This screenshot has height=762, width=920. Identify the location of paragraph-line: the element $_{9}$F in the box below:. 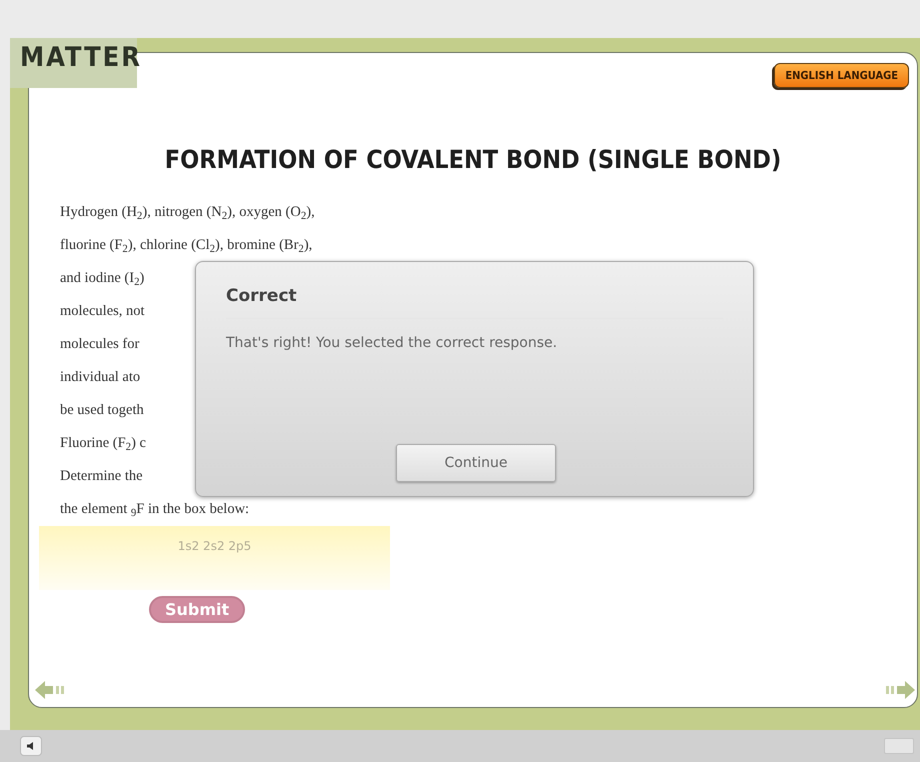
(155, 510).